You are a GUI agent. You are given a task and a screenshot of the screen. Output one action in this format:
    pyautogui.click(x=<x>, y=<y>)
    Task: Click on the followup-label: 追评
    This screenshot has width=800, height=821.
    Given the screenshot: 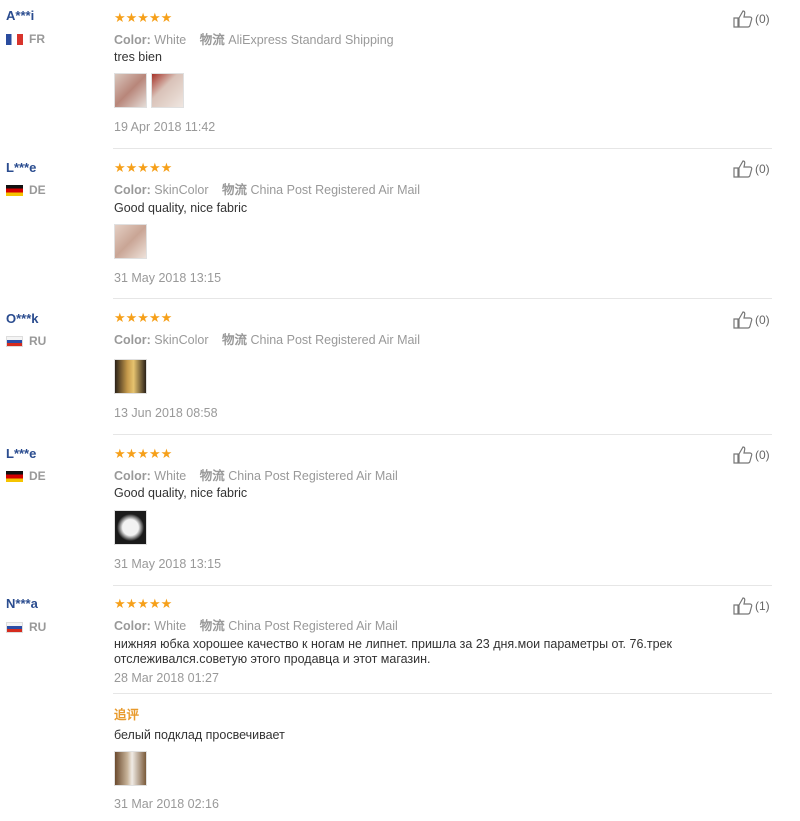 What is the action you would take?
    pyautogui.click(x=127, y=715)
    